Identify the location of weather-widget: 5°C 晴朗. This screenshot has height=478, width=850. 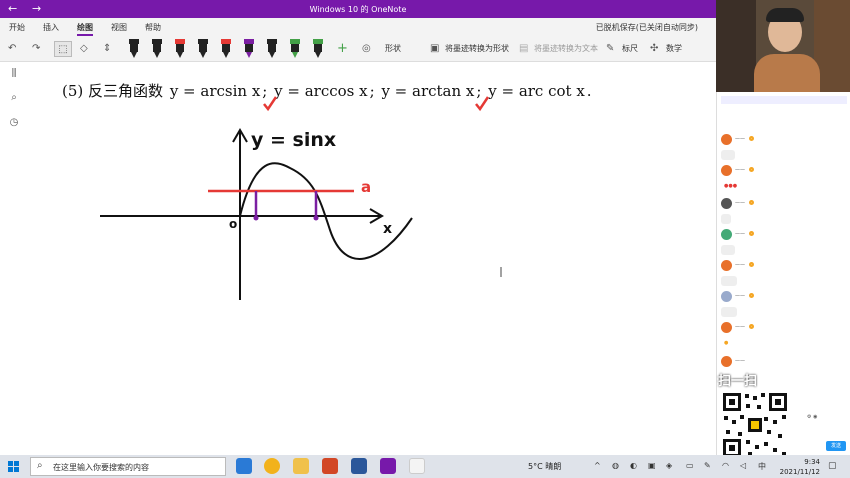
(544, 466).